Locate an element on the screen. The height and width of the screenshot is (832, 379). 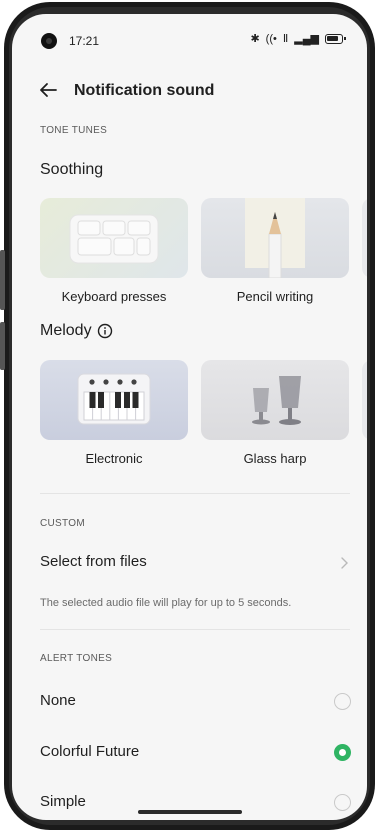
section-label-custom: CUSTOM is located at coordinates (62, 523).